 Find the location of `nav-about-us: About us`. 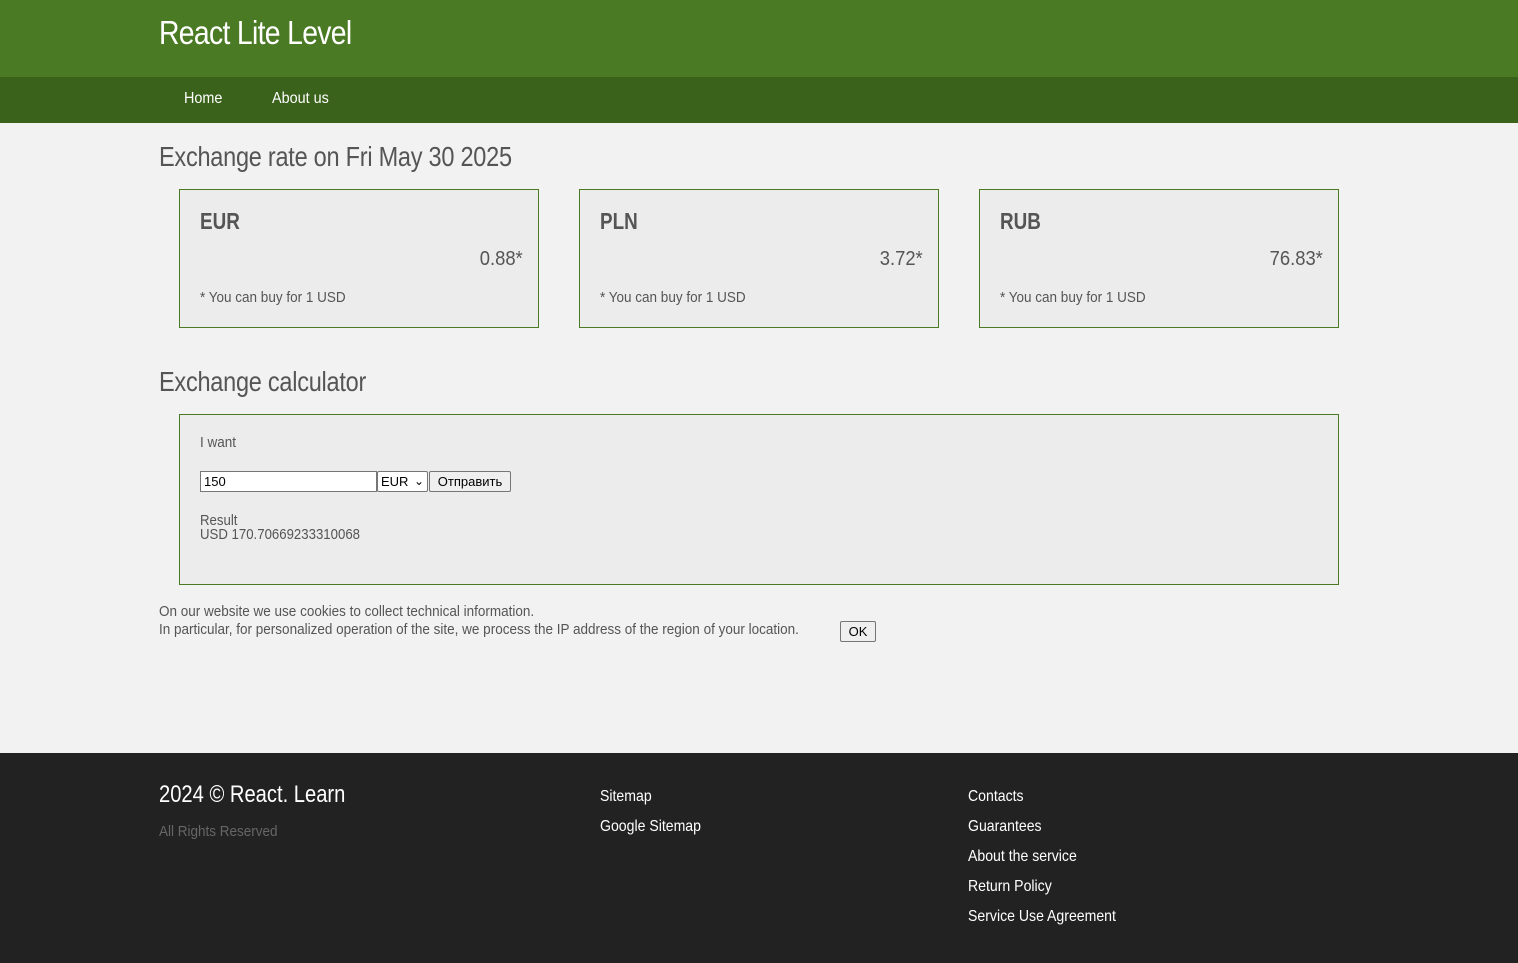

nav-about-us: About us is located at coordinates (300, 99).